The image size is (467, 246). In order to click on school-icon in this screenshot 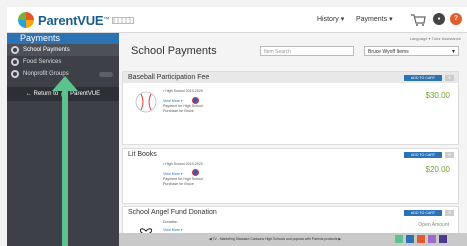, I will do `click(15, 50)`.